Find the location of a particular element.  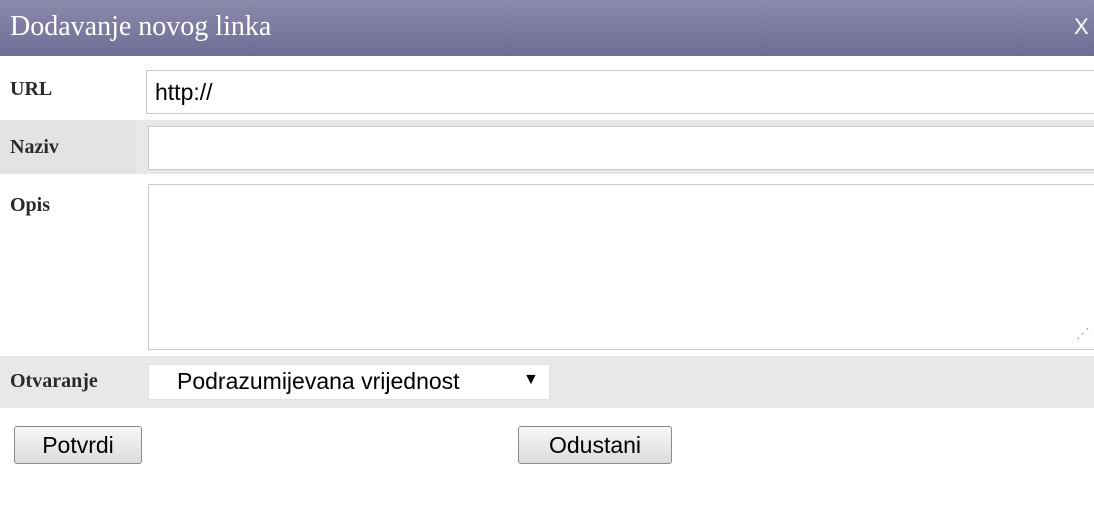

naziv-row: Naziv is located at coordinates (547, 147).